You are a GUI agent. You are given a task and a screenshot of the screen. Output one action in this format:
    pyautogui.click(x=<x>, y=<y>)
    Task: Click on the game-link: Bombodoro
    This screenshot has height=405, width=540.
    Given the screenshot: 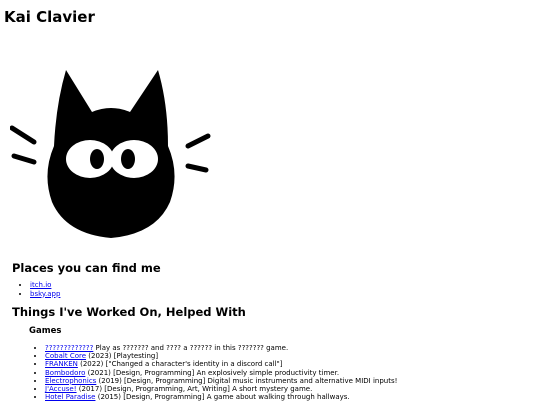 What is the action you would take?
    pyautogui.click(x=65, y=373)
    